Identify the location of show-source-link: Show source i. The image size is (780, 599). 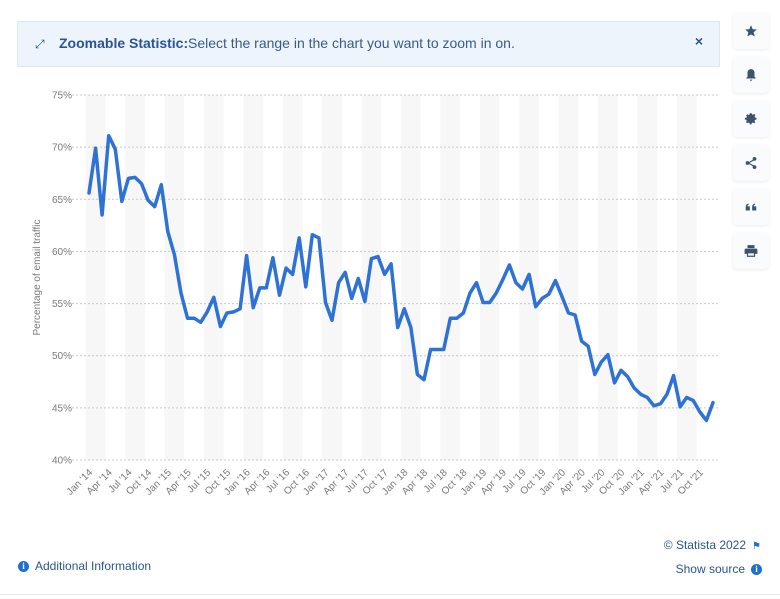
(719, 569).